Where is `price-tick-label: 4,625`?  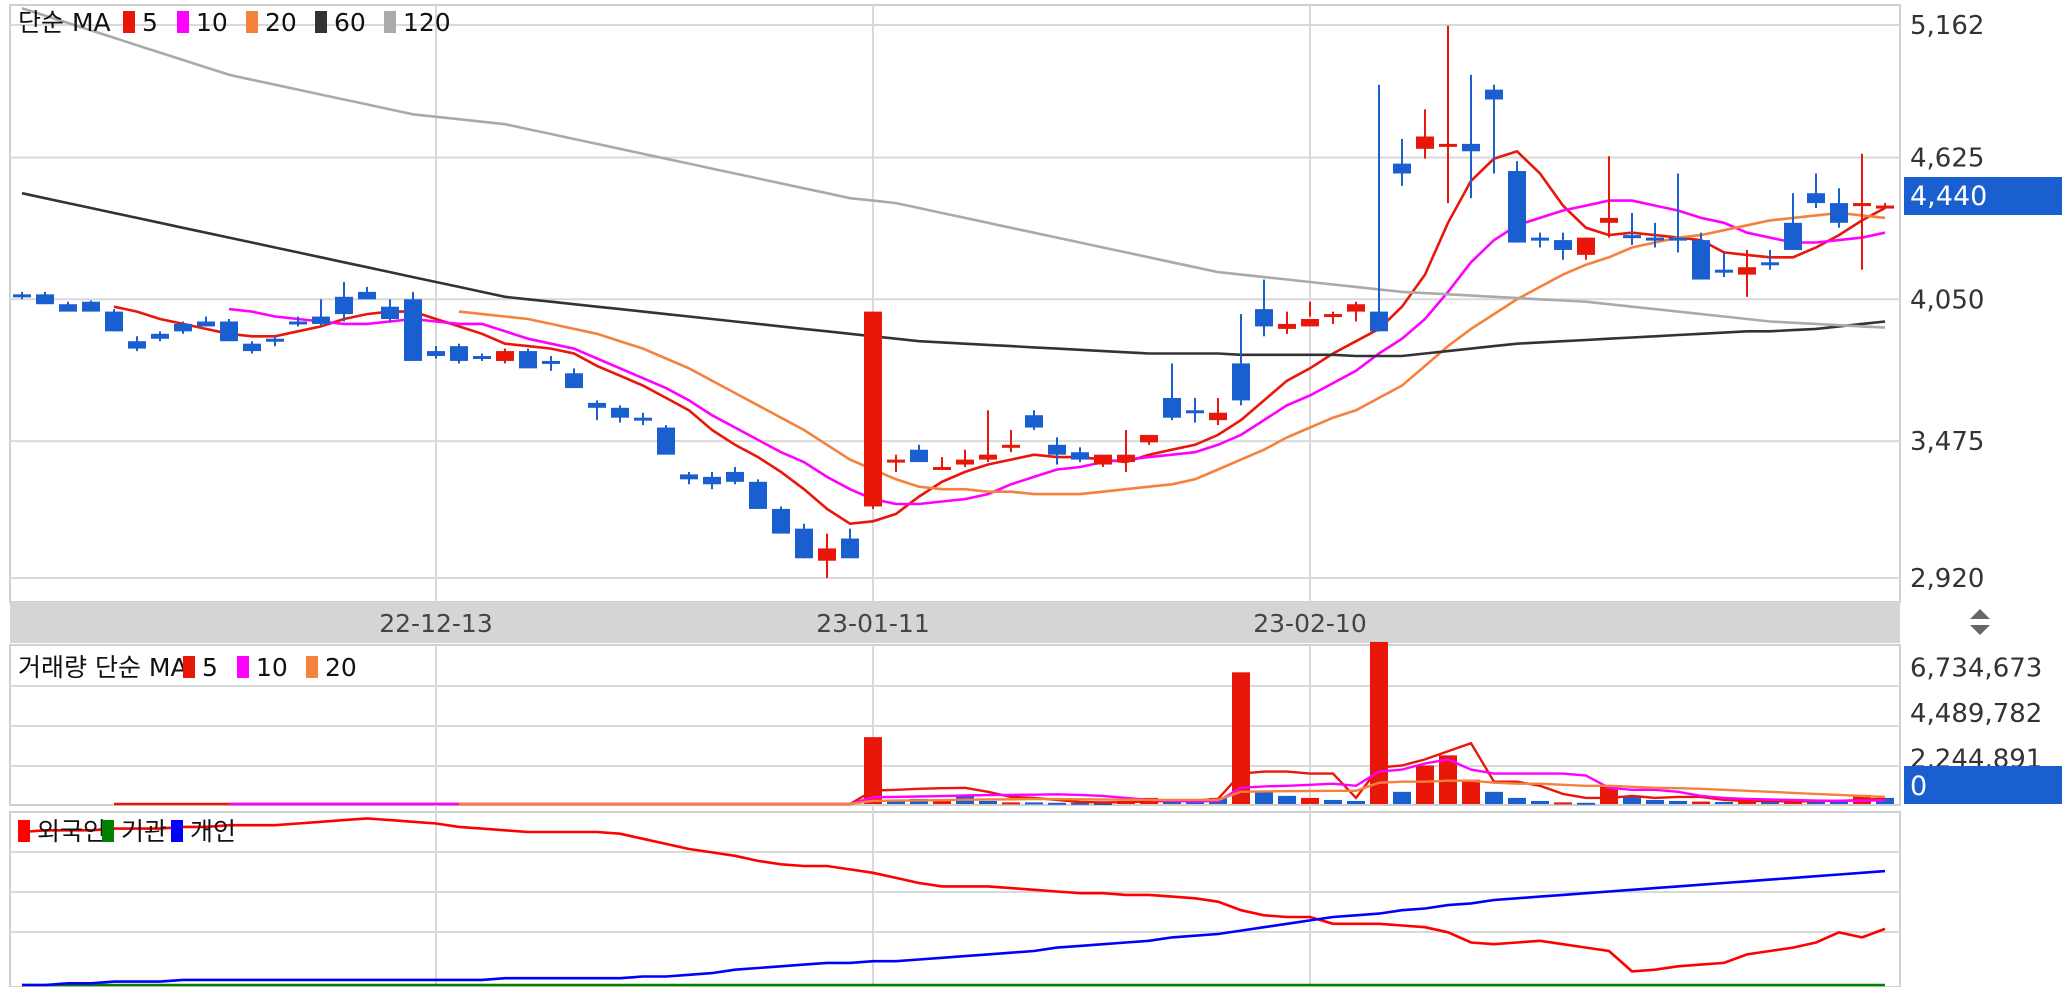 price-tick-label: 4,625 is located at coordinates (1947, 158).